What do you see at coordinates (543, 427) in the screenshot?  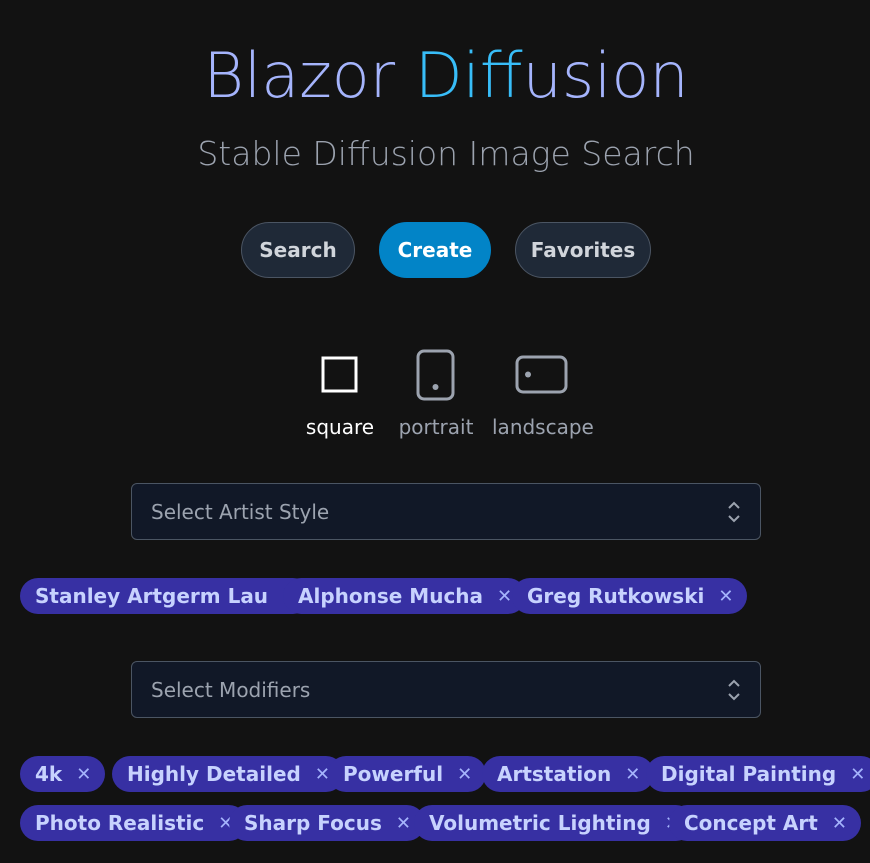 I see `orientation-landscape-label: landscape` at bounding box center [543, 427].